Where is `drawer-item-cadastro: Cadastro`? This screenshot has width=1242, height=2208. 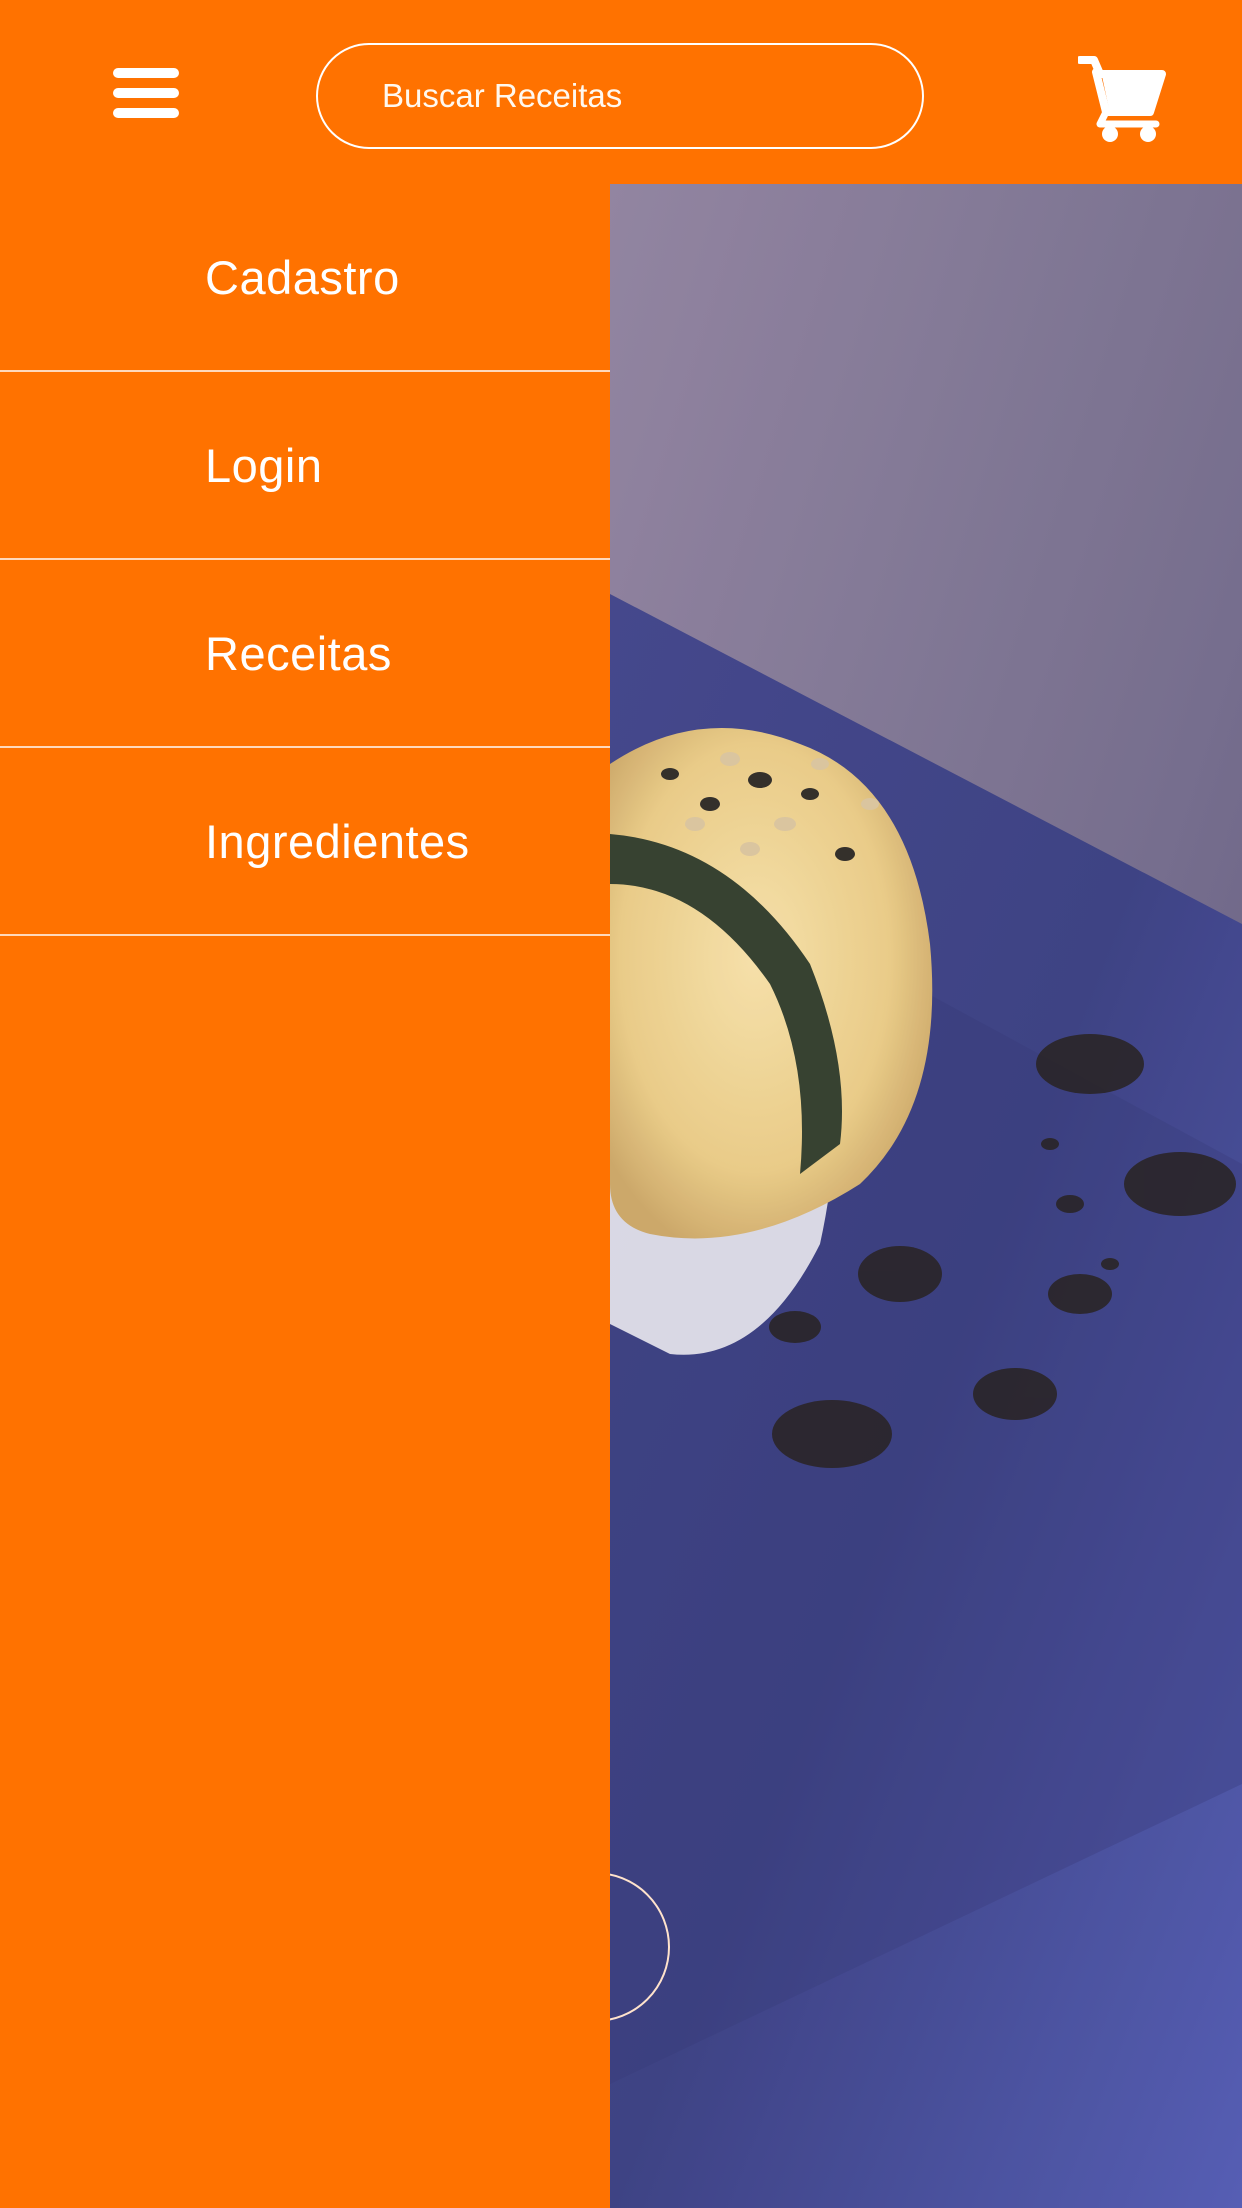 drawer-item-cadastro: Cadastro is located at coordinates (305, 278).